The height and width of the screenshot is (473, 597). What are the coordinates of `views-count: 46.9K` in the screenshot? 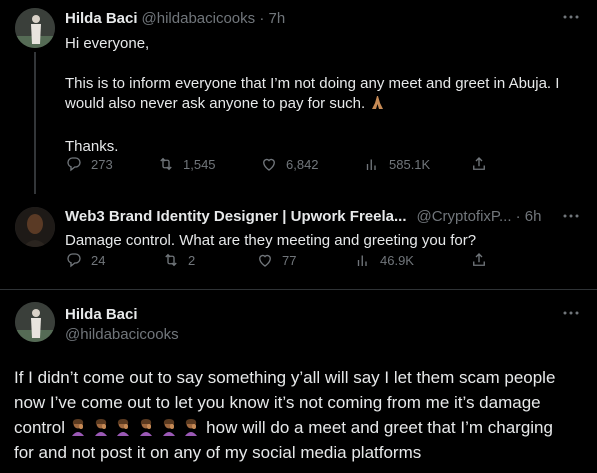 It's located at (397, 260).